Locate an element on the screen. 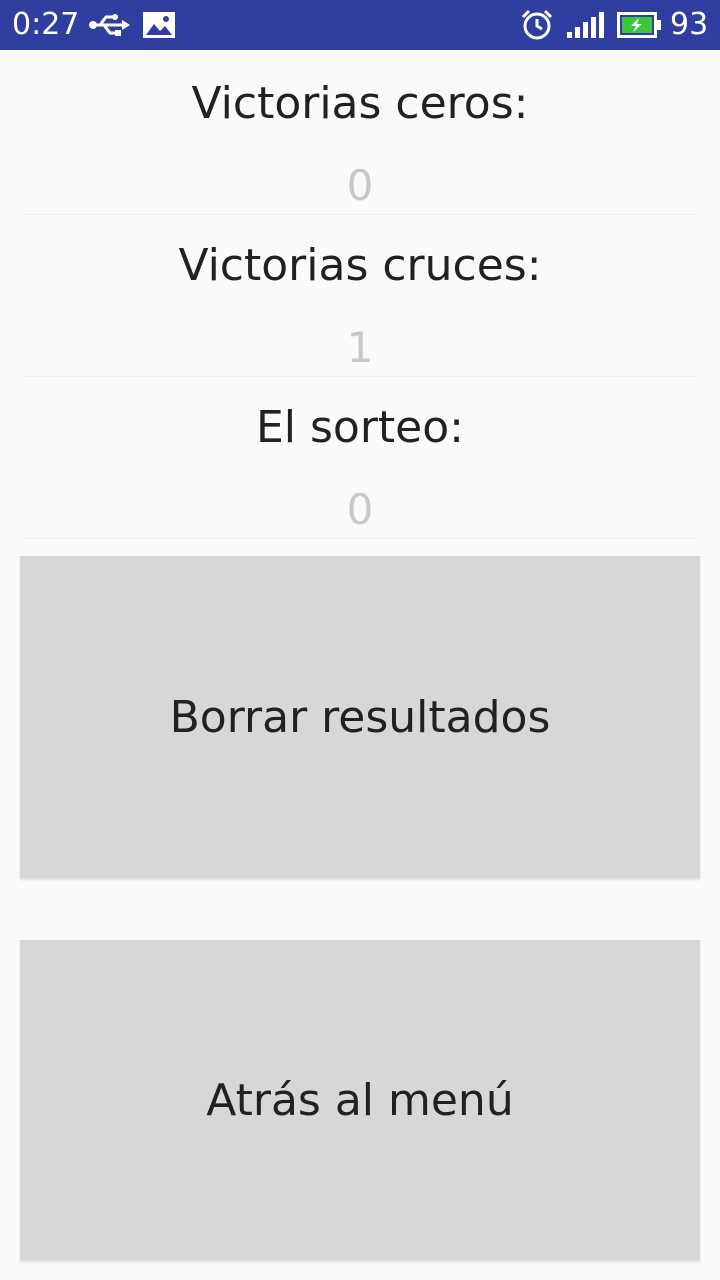  zeros-wins-value: 0 is located at coordinates (360, 186).